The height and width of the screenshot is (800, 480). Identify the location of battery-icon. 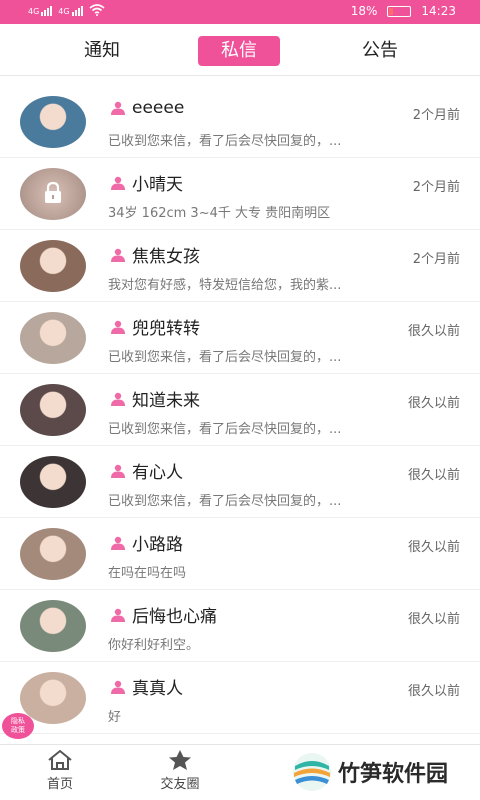
(399, 11).